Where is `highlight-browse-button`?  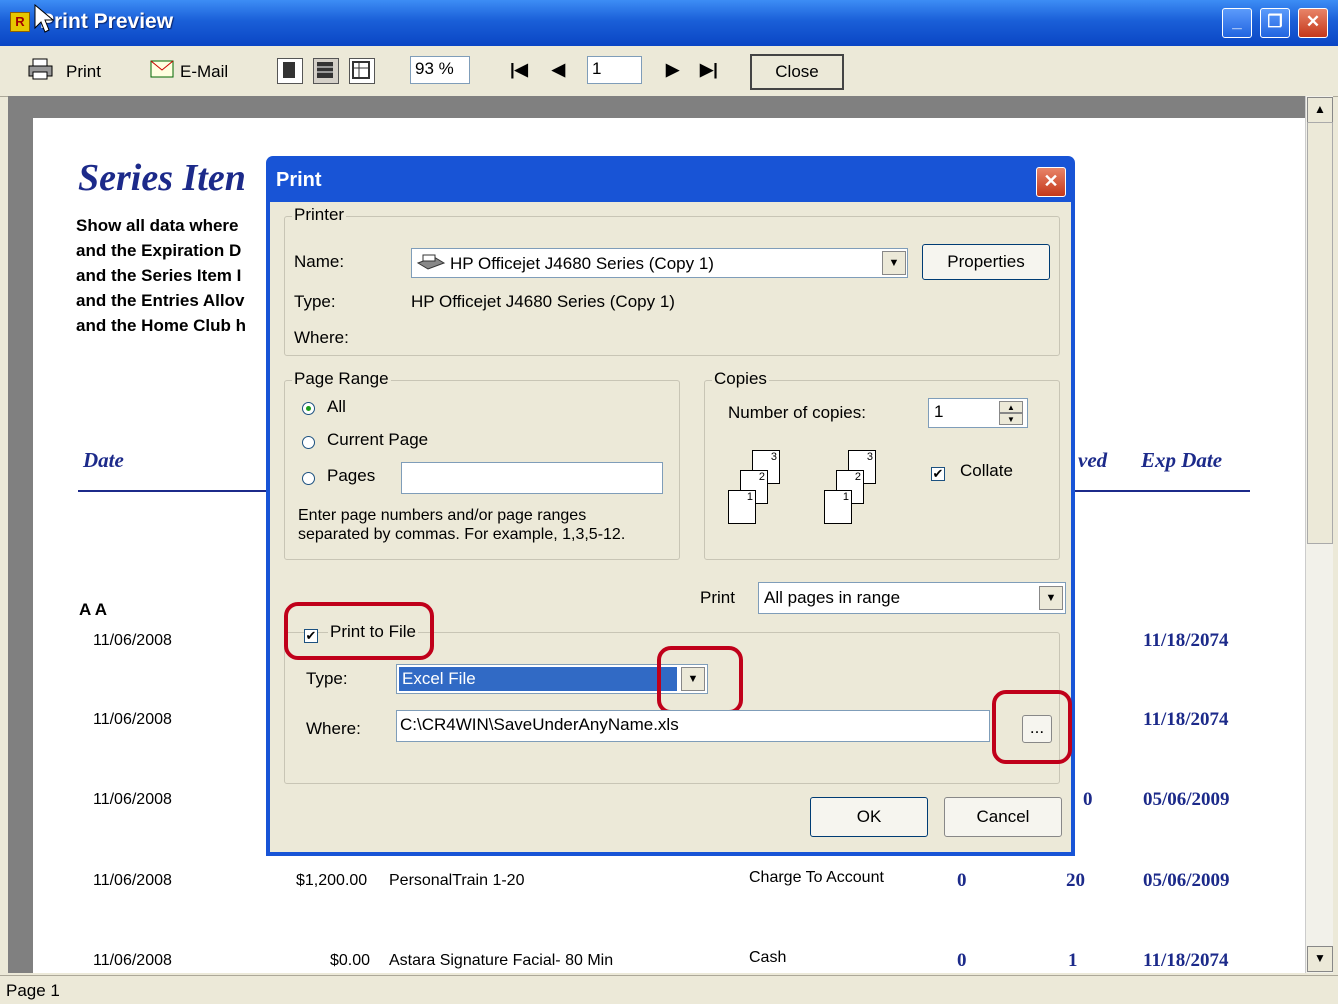
highlight-browse-button is located at coordinates (1032, 727).